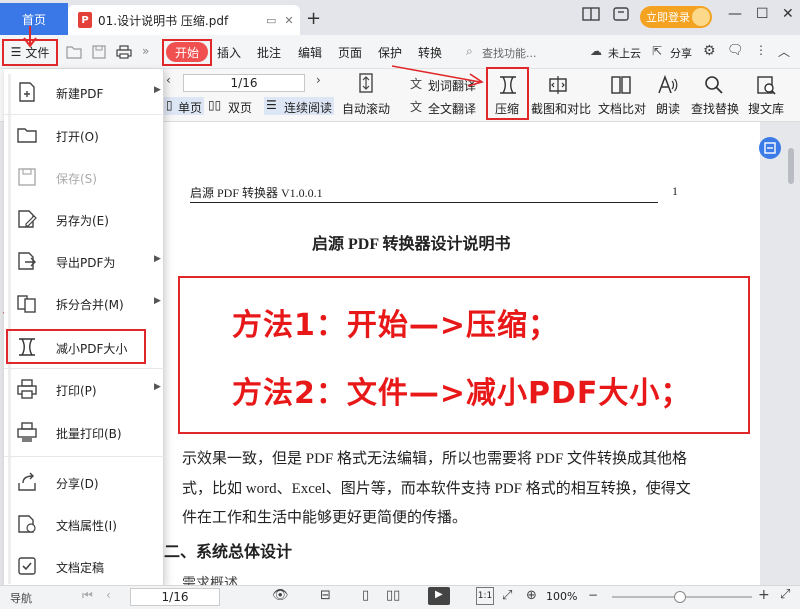 Image resolution: width=800 pixels, height=609 pixels. I want to click on menu-separator, so click(84, 456).